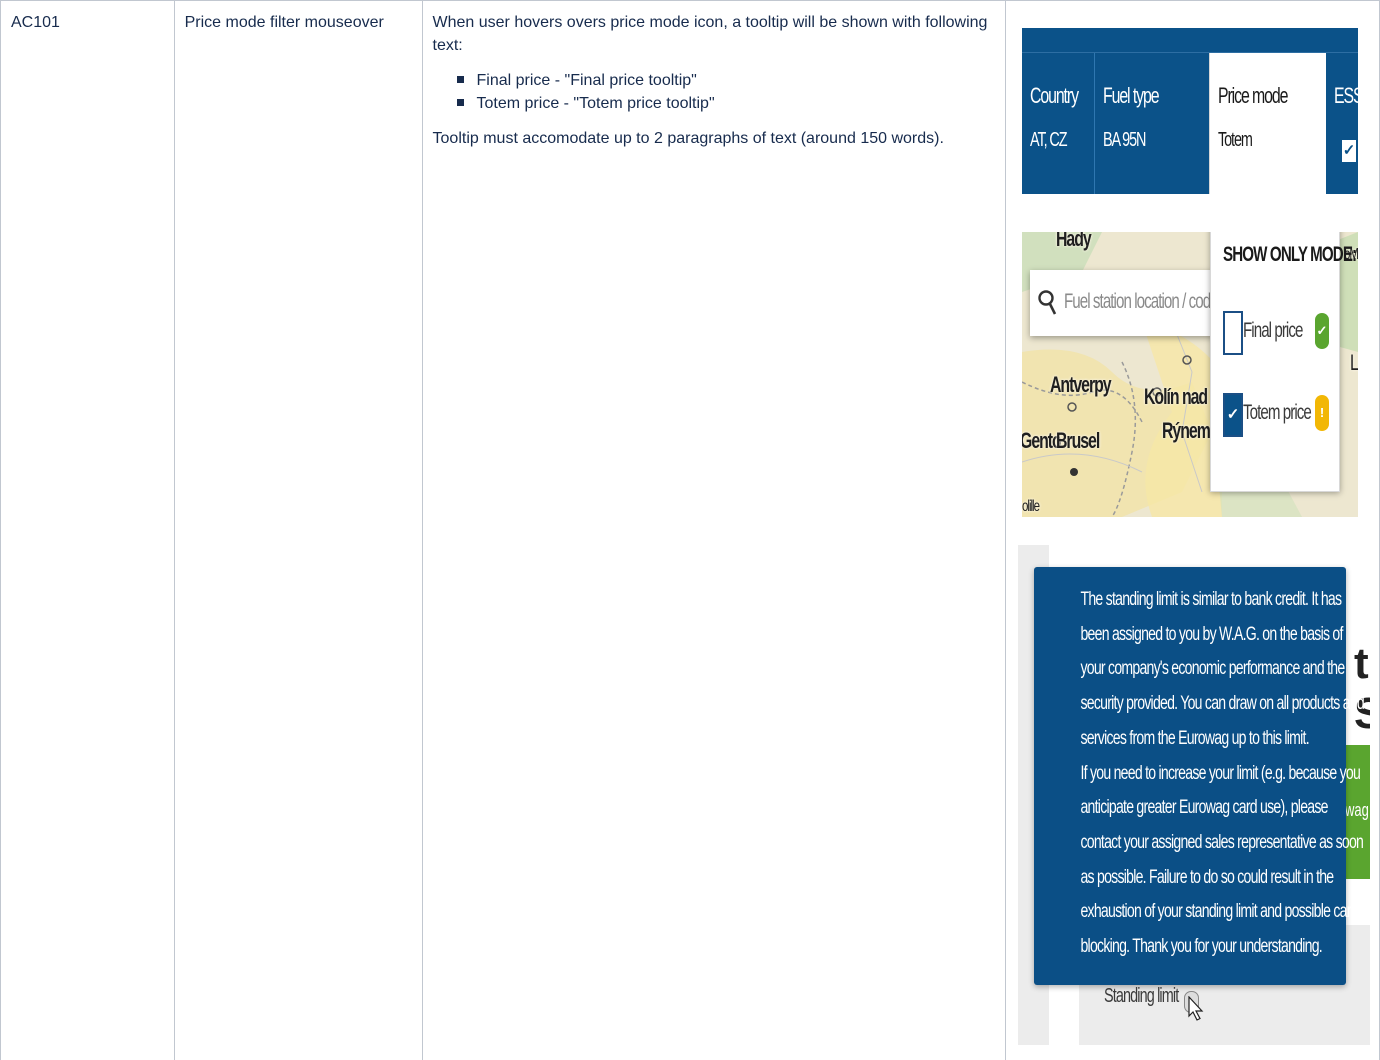 The image size is (1380, 1060). Describe the element at coordinates (1253, 95) in the screenshot. I see `price-mode-label: Price mode` at that location.